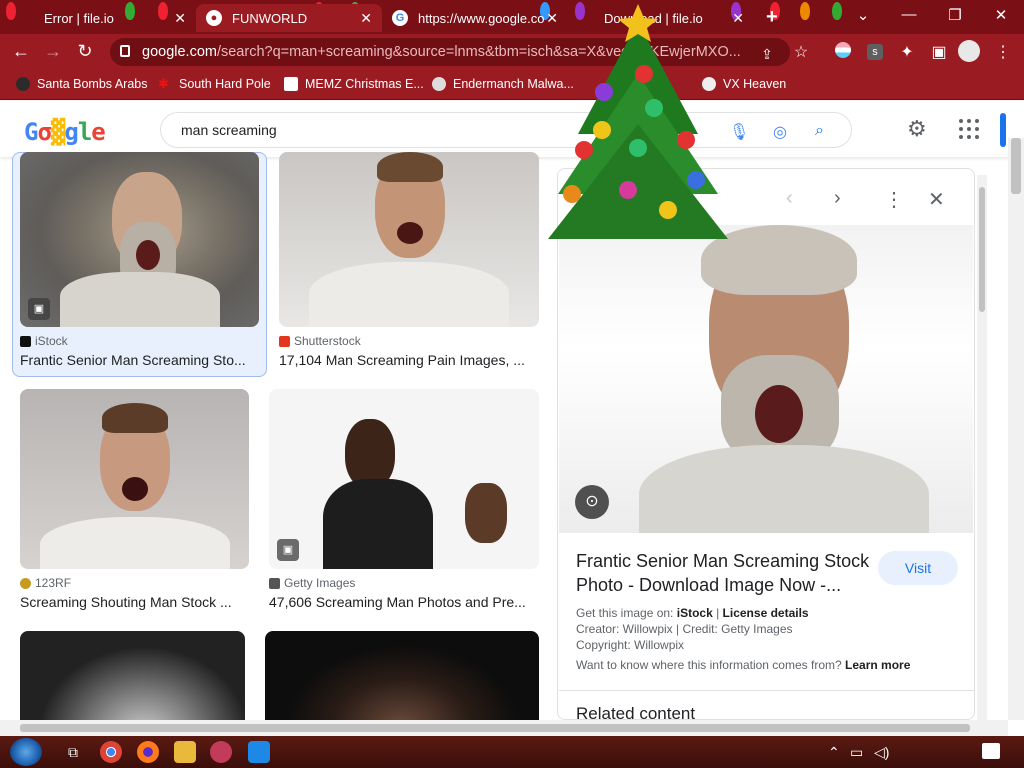 This screenshot has width=1024, height=768. I want to click on extension-flag-icon, so click(843, 52).